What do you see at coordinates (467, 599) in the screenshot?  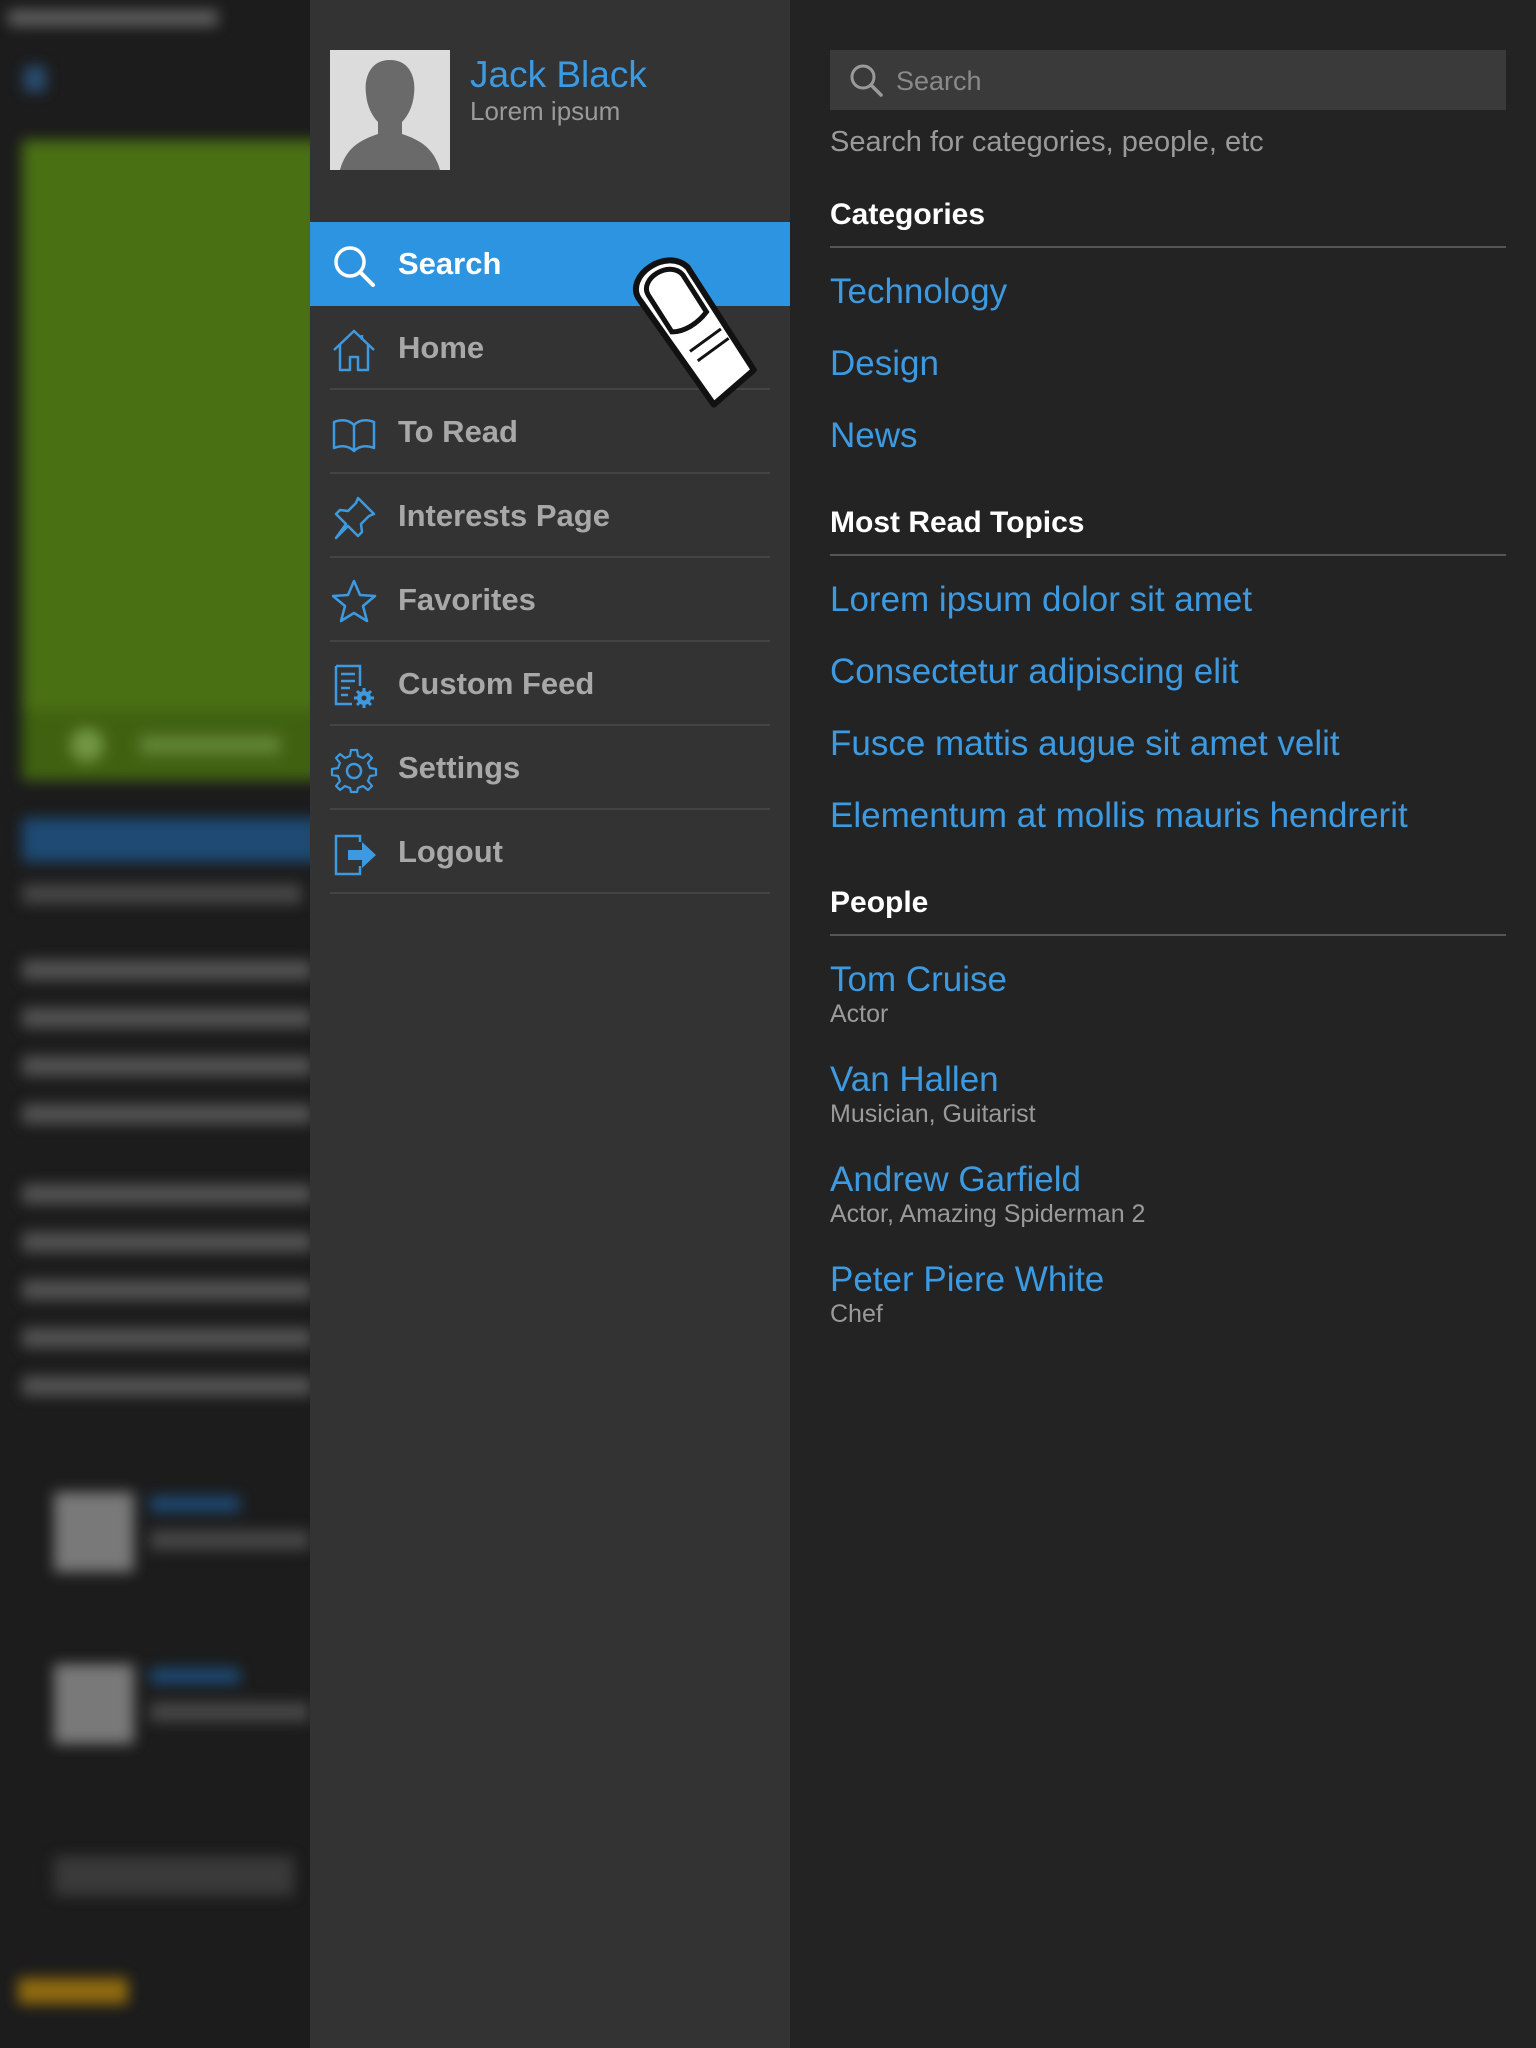 I see `menu-item-label: Favorites` at bounding box center [467, 599].